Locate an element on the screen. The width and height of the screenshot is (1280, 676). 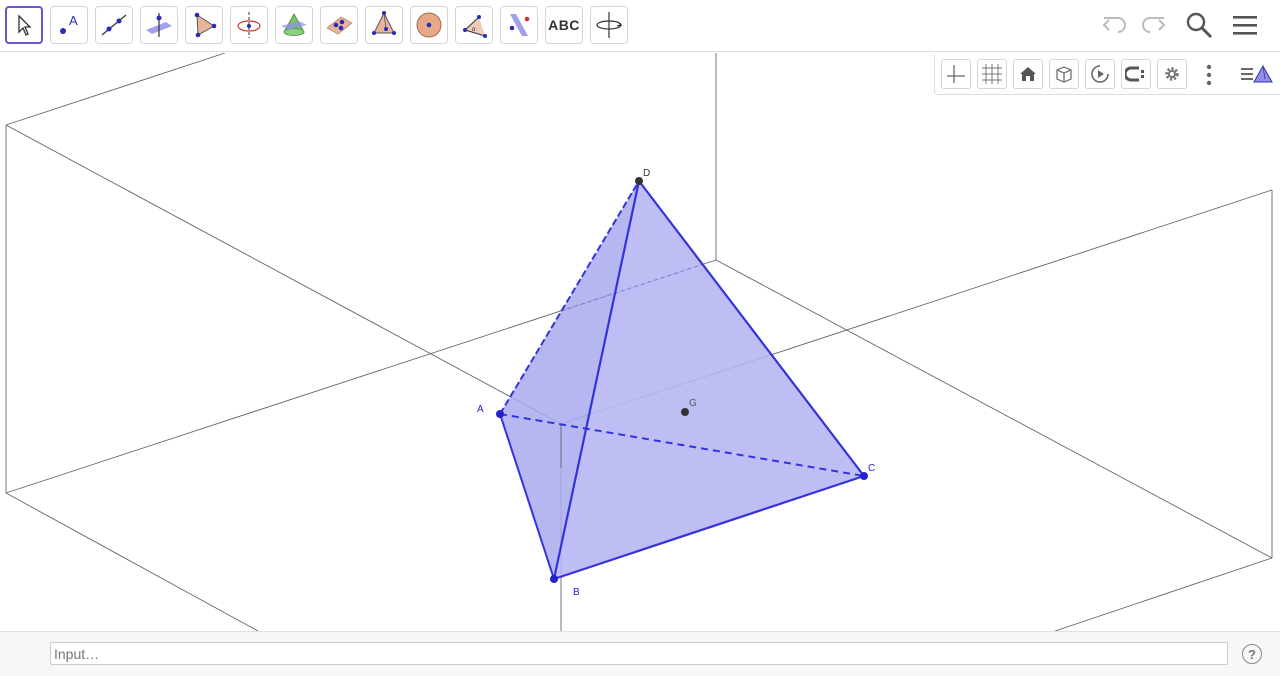
search-icon is located at coordinates (1199, 25).